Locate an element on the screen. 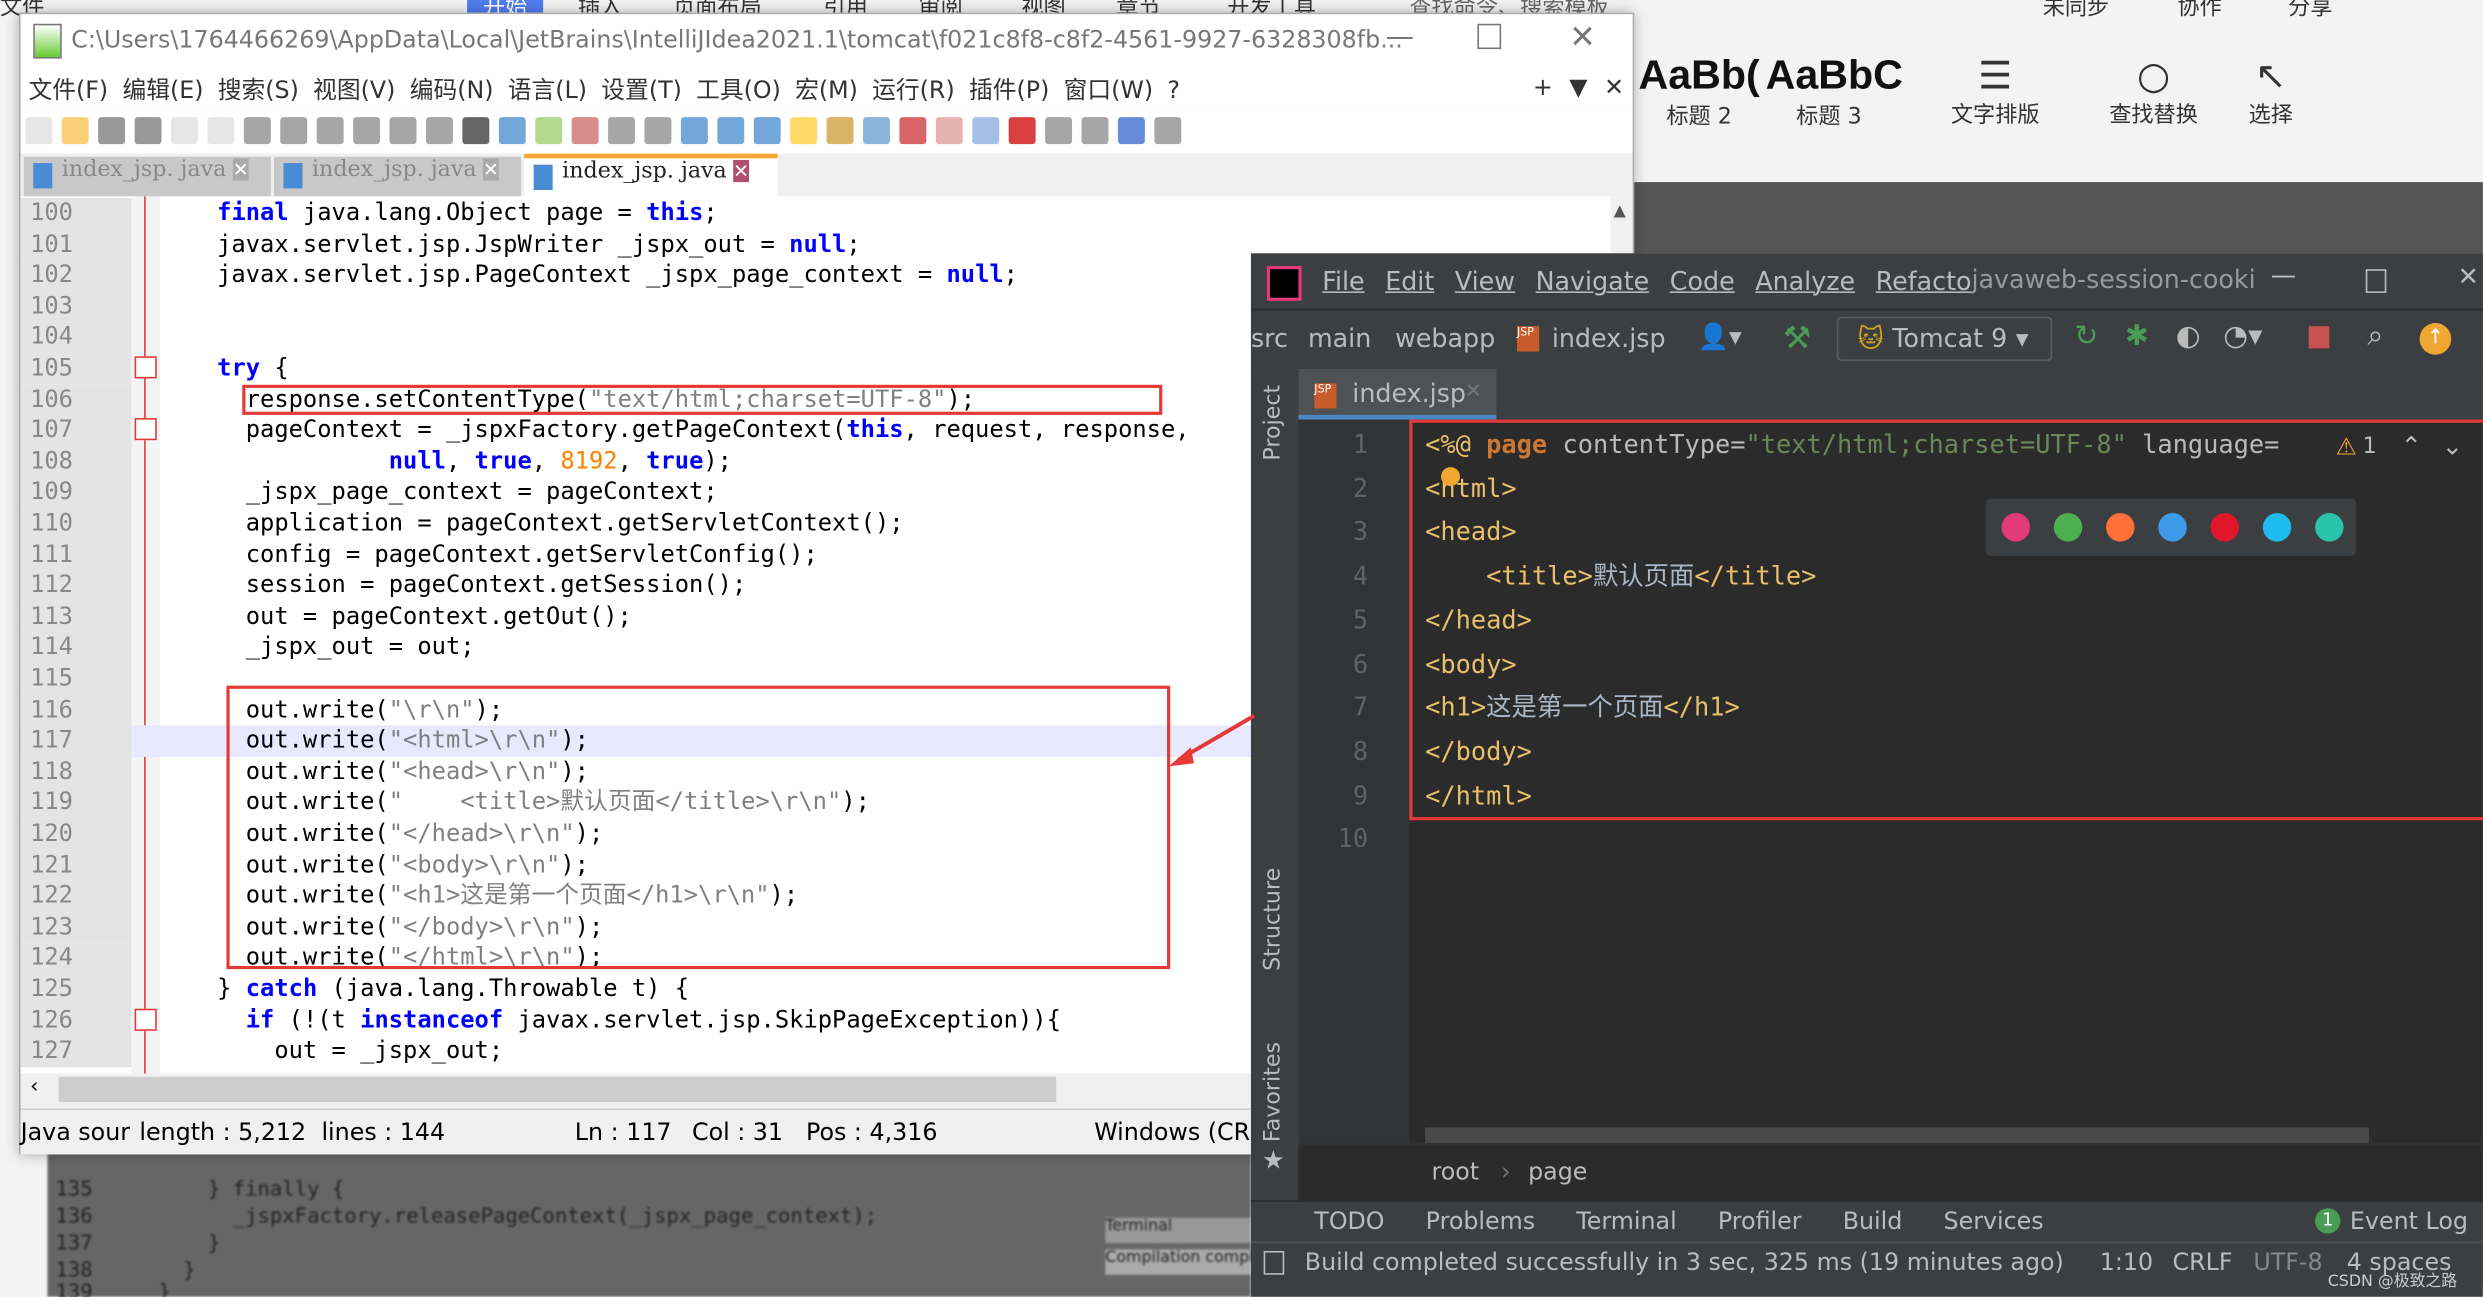 Image resolution: width=2483 pixels, height=1297 pixels. menu-item: 设置(T) is located at coordinates (641, 90).